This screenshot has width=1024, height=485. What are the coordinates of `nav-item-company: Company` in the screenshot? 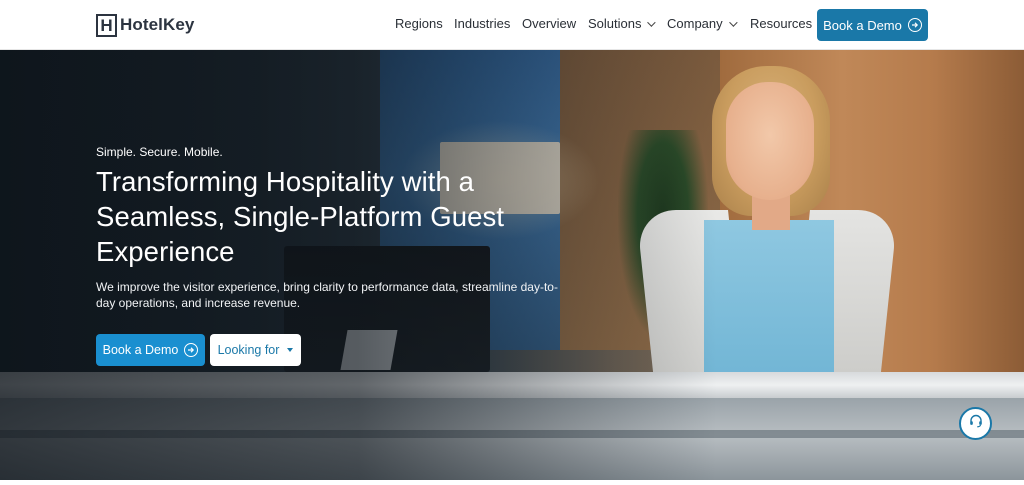 It's located at (702, 23).